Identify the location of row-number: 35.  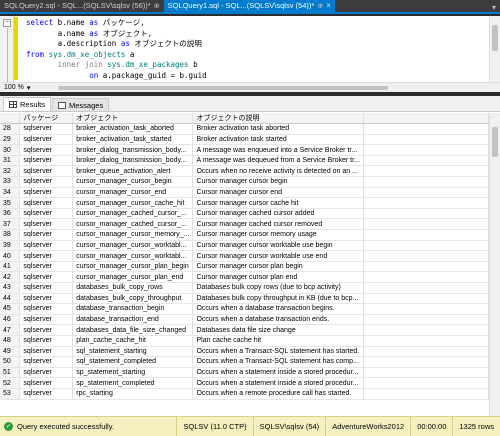
(10, 203).